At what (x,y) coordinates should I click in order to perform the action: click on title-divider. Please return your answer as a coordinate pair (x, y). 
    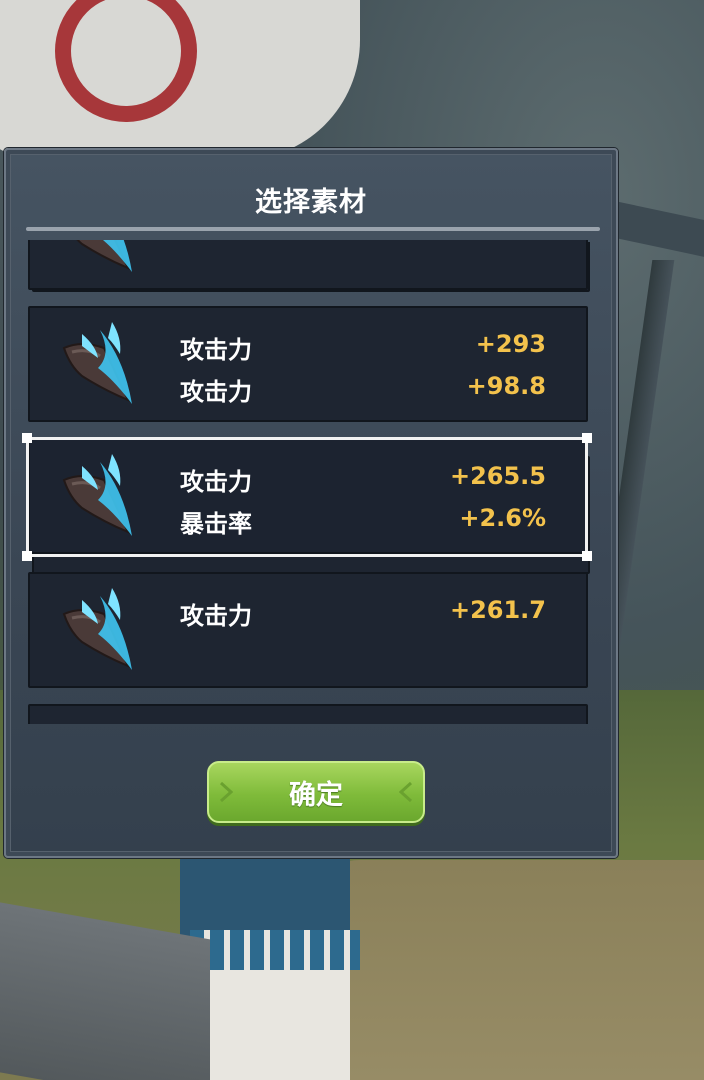
    Looking at the image, I should click on (313, 229).